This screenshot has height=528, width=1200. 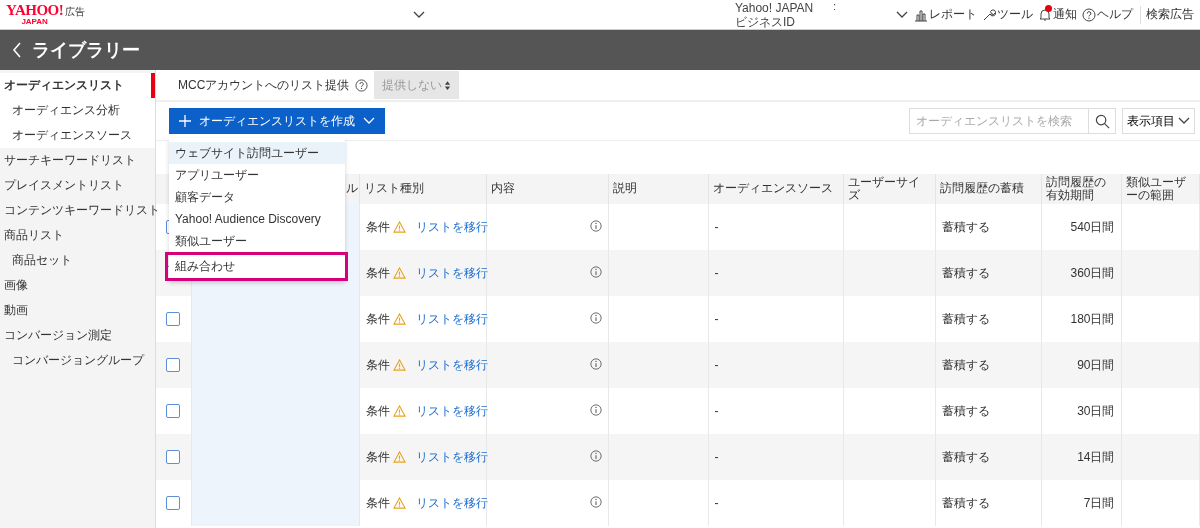 What do you see at coordinates (77, 135) in the screenshot?
I see `sidebar-item: オーディエンスソース` at bounding box center [77, 135].